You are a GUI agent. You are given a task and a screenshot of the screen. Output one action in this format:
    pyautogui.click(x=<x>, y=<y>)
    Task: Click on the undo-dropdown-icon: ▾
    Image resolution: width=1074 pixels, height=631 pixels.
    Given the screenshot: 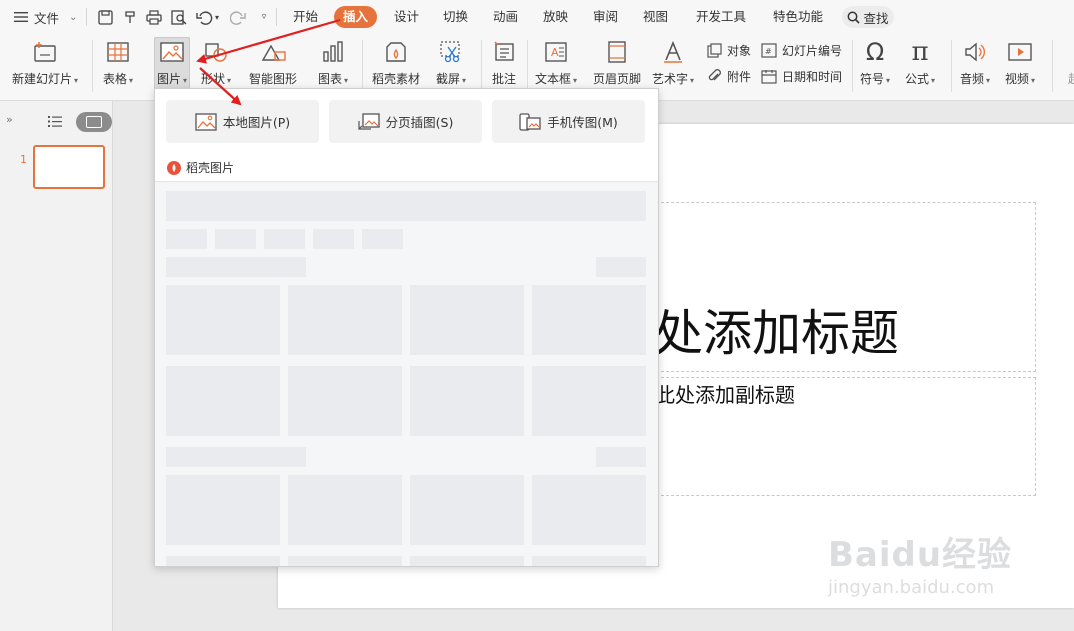 What is the action you would take?
    pyautogui.click(x=217, y=17)
    